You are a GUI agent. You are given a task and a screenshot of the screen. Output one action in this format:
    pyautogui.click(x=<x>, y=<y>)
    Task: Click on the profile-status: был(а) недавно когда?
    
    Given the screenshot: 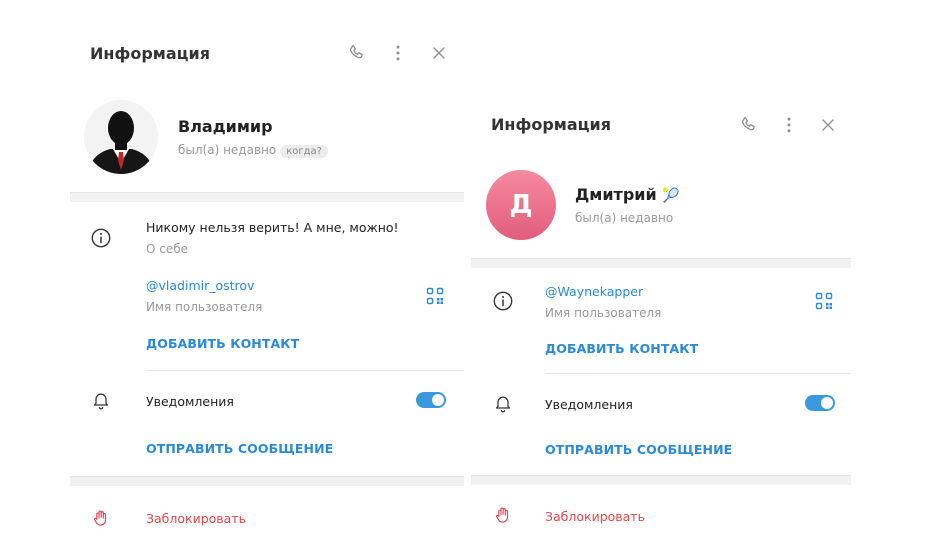 What is the action you would take?
    pyautogui.click(x=253, y=150)
    